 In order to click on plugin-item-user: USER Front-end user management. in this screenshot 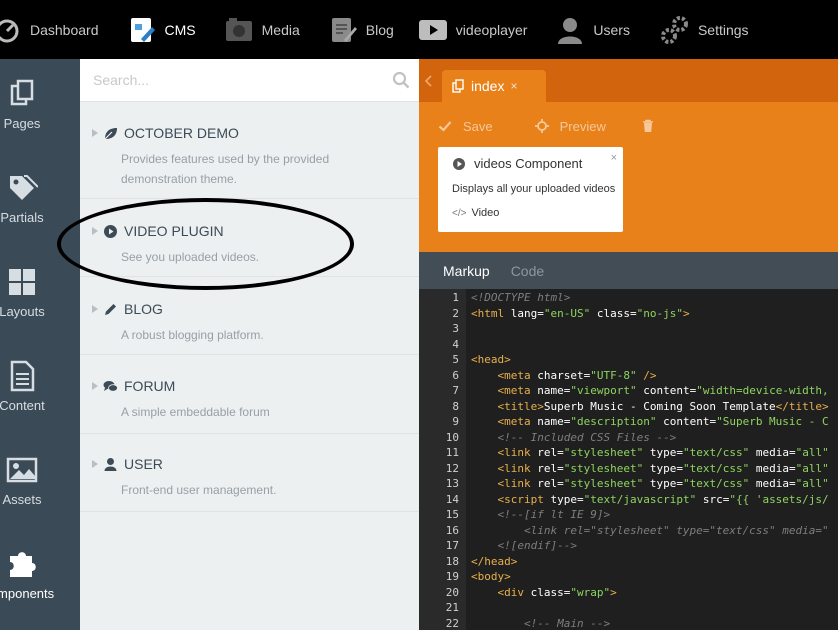, I will do `click(249, 483)`.